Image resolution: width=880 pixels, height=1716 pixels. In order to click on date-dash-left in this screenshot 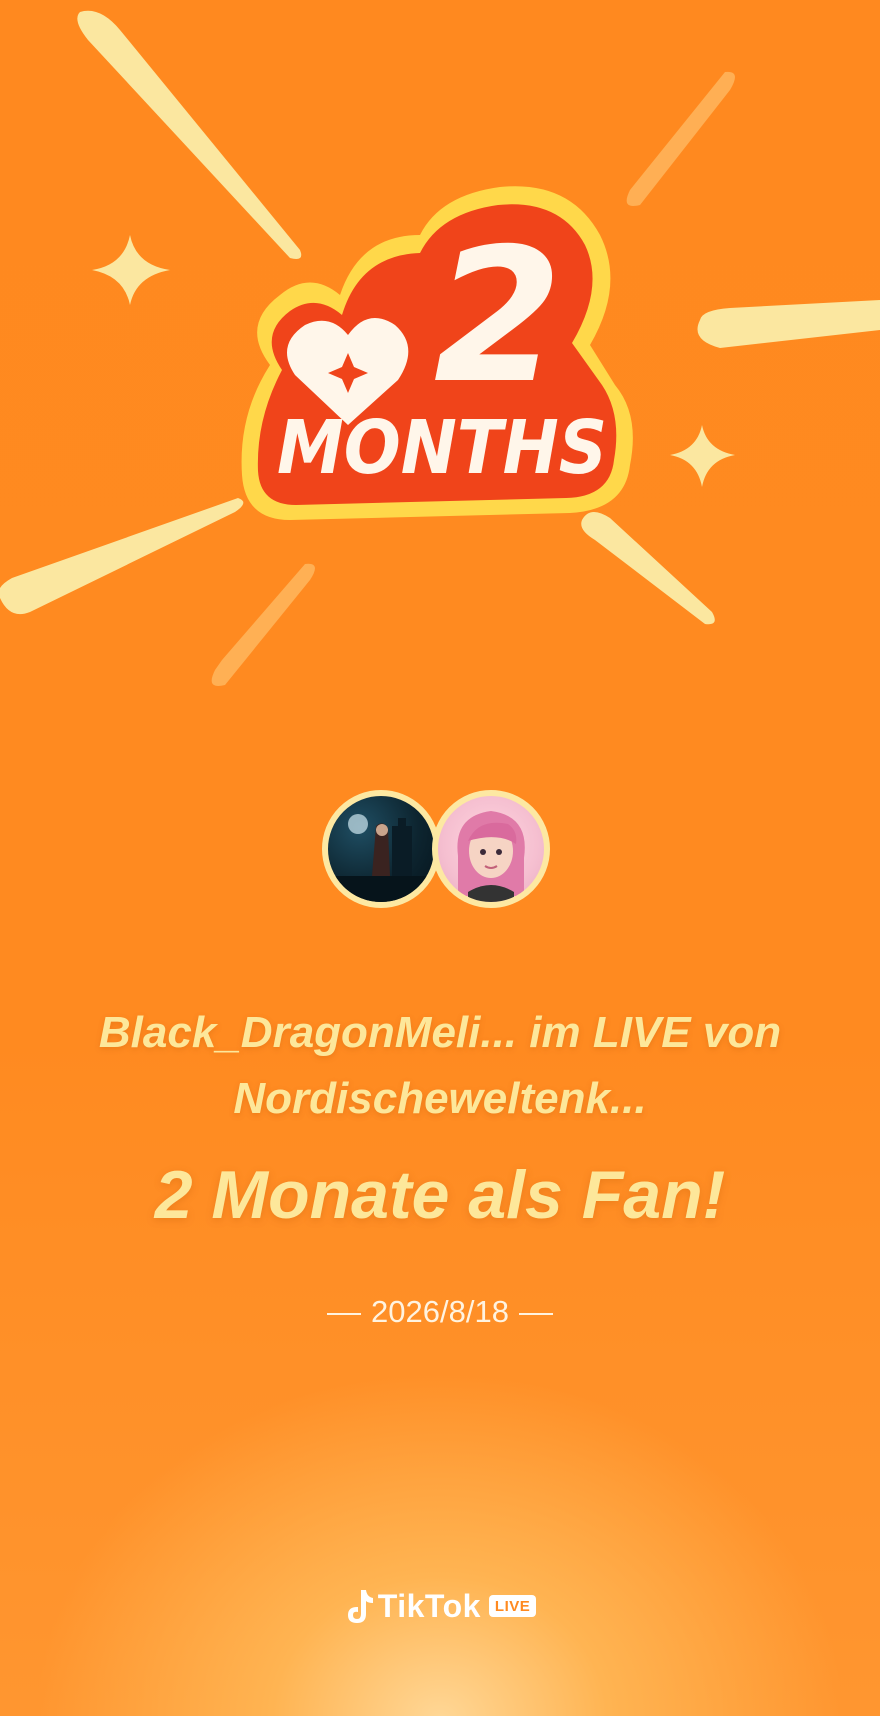, I will do `click(344, 1313)`.